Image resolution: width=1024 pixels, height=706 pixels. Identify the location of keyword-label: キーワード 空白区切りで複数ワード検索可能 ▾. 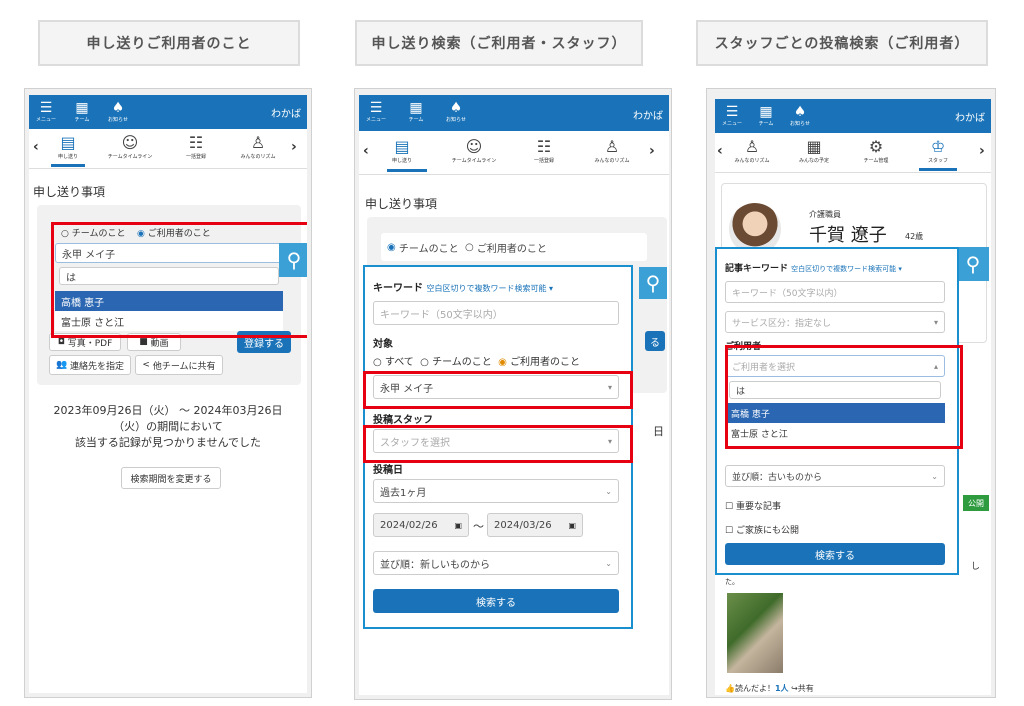
(463, 286).